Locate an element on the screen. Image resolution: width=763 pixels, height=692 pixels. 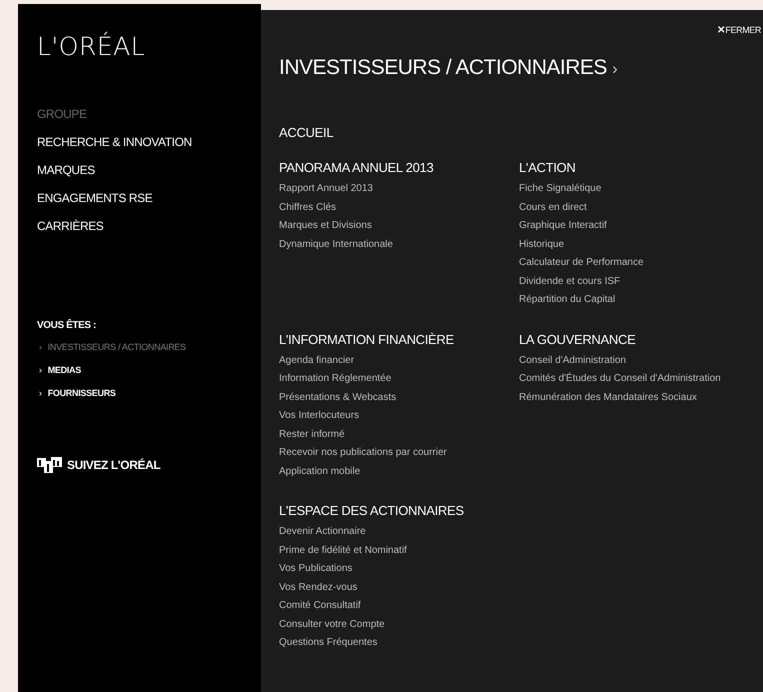
menu-link: Chiffres Clés is located at coordinates (307, 207).